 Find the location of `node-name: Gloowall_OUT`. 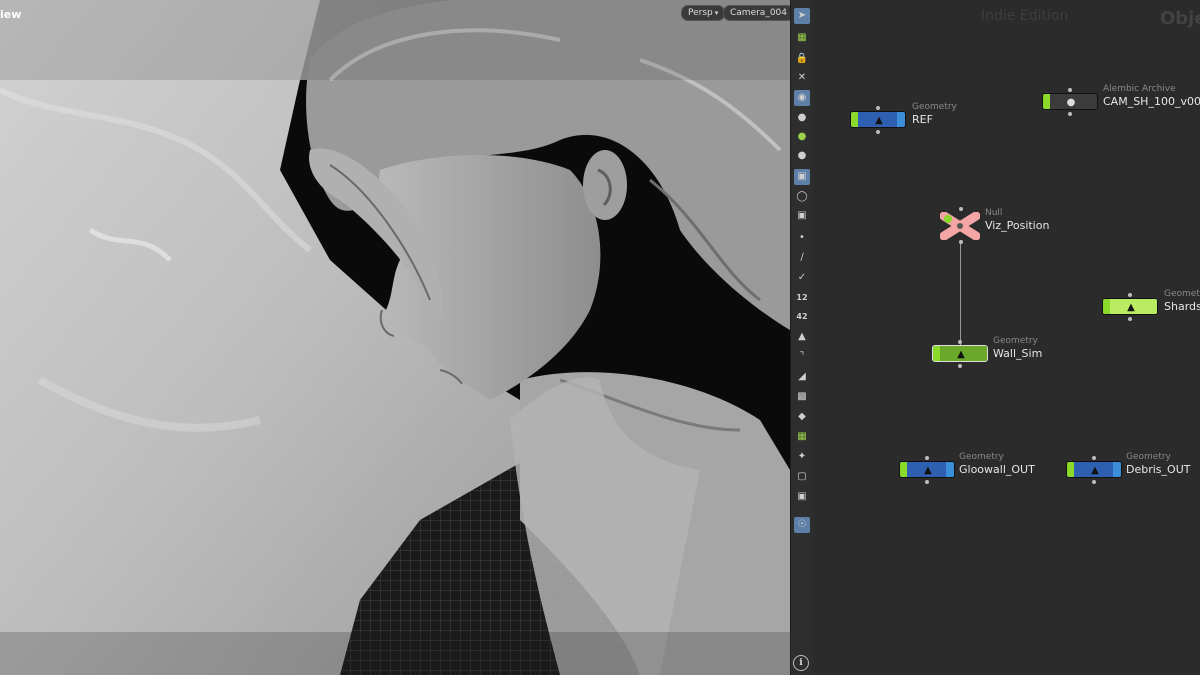

node-name: Gloowall_OUT is located at coordinates (997, 469).